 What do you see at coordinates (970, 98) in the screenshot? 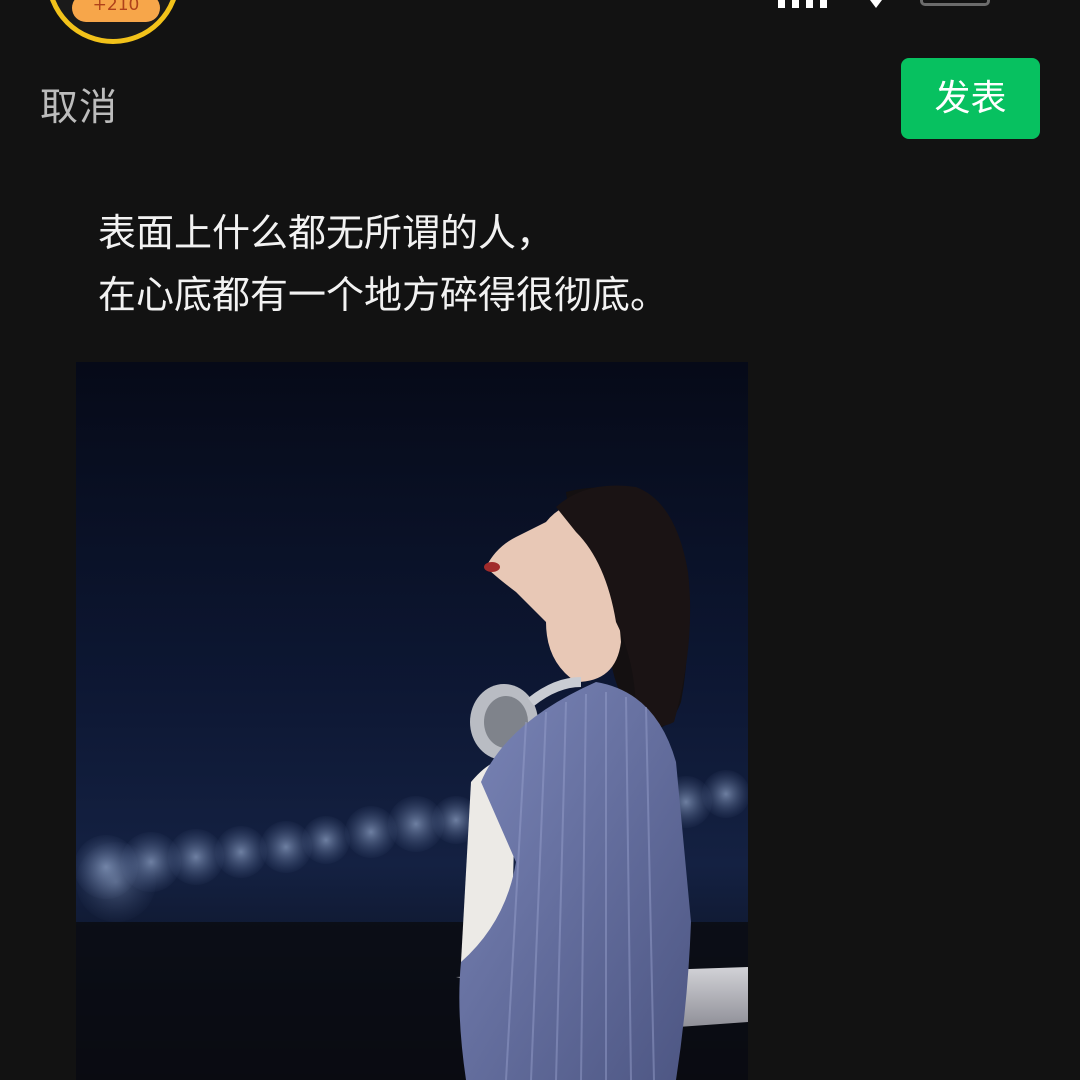
I see `publish-button: 发表` at bounding box center [970, 98].